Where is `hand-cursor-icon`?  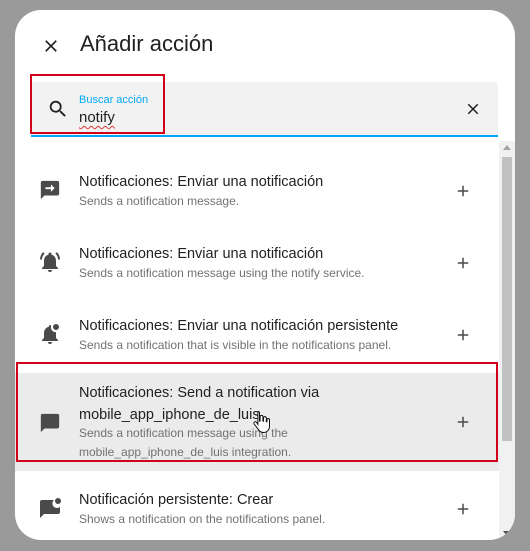 hand-cursor-icon is located at coordinates (261, 422).